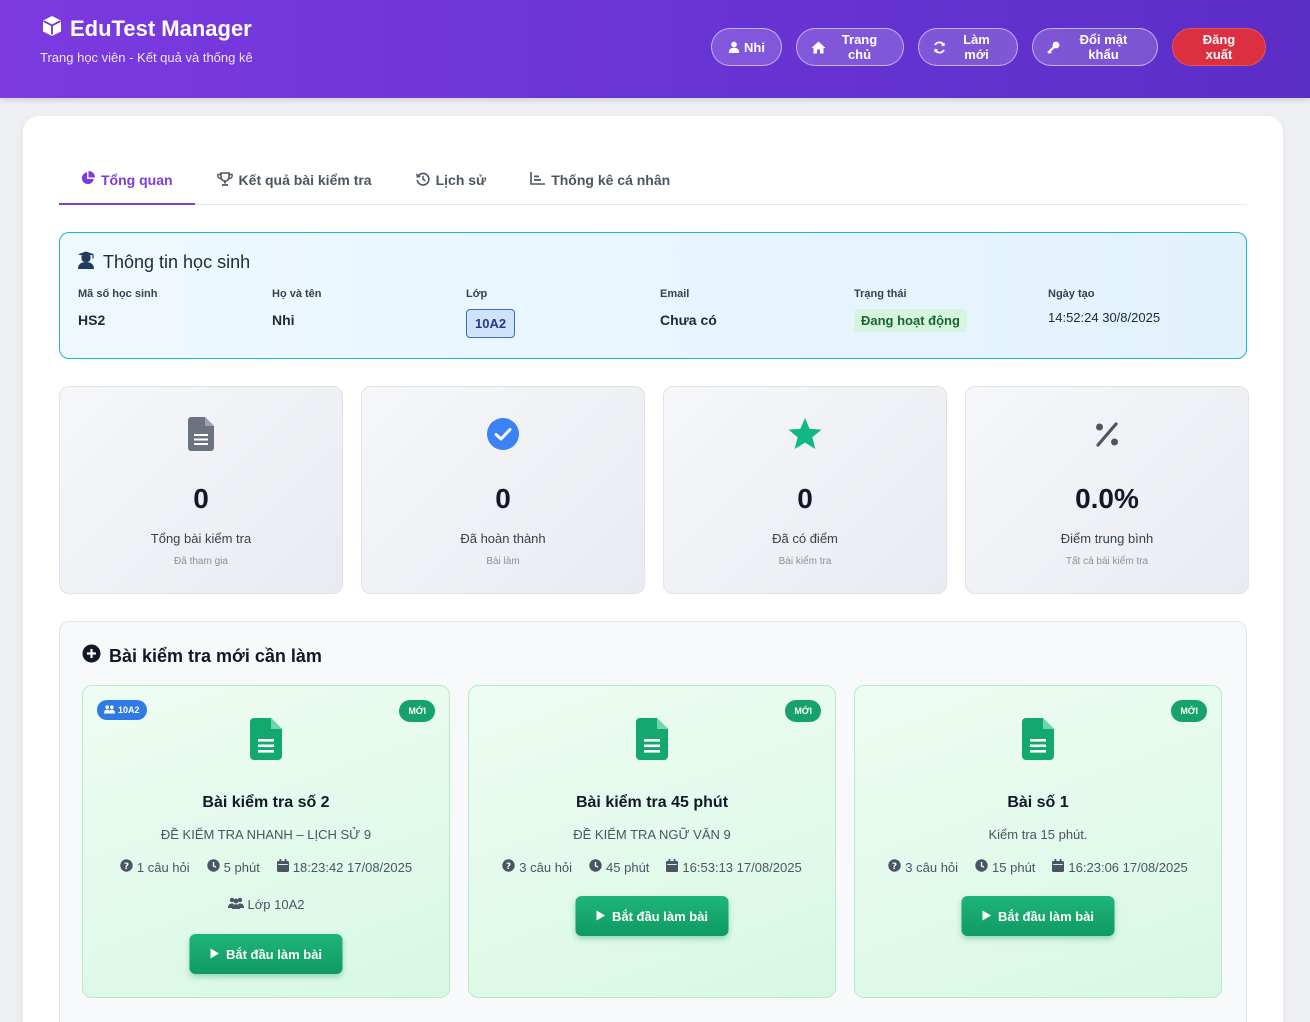 Image resolution: width=1310 pixels, height=1022 pixels. Describe the element at coordinates (1104, 317) in the screenshot. I see `created-date-value: 14:52:24 30/8/2025` at that location.